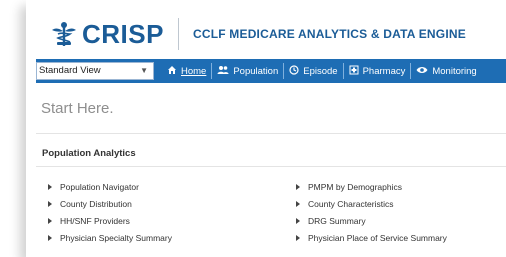 Image resolution: width=506 pixels, height=257 pixels. I want to click on link-label: DRG Summary, so click(337, 220).